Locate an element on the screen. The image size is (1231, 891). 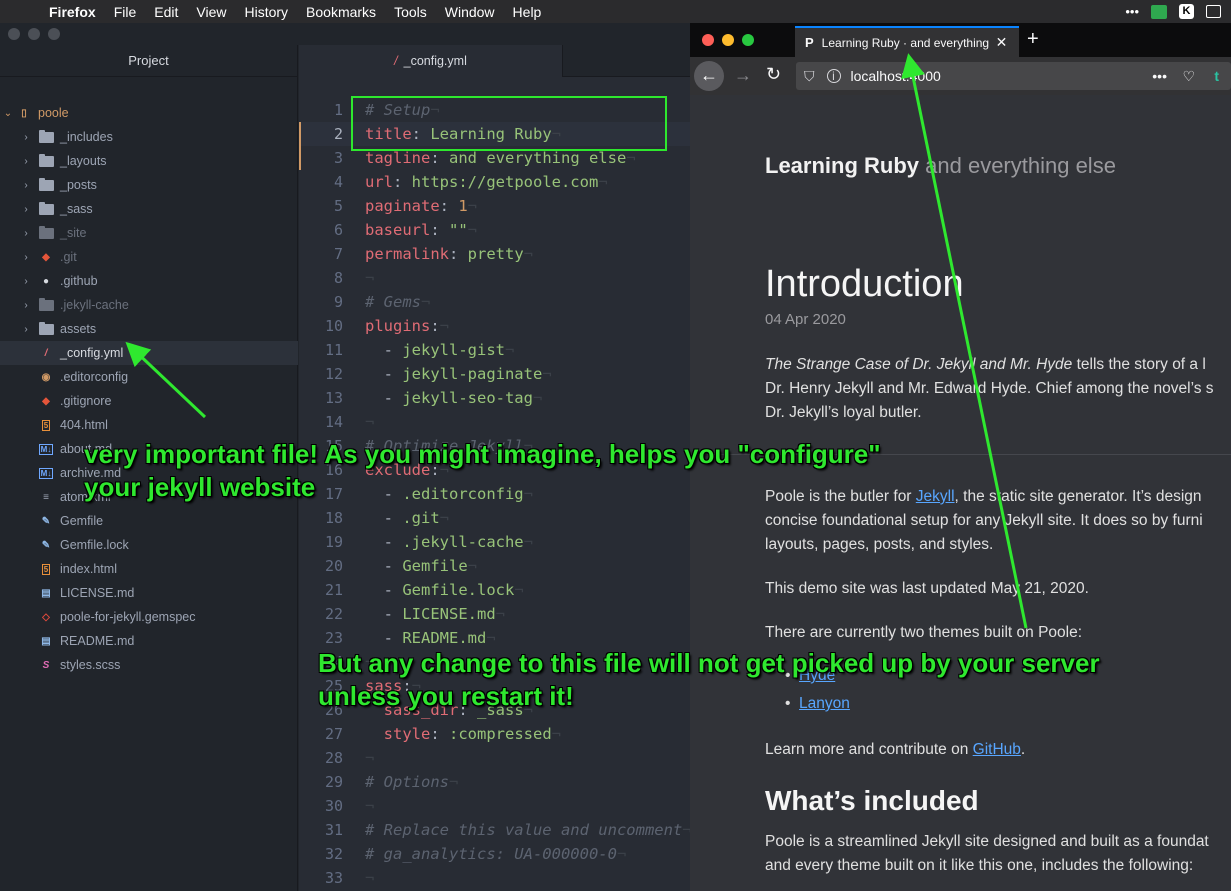
page-actions-icon: ••• is located at coordinates (1159, 76).